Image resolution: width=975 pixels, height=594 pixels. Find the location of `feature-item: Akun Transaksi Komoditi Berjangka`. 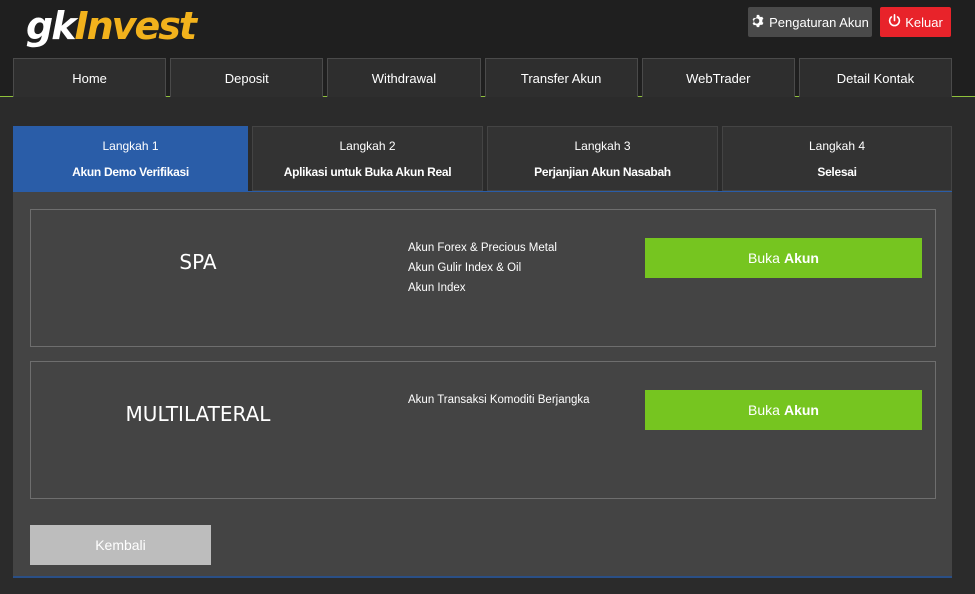

feature-item: Akun Transaksi Komoditi Berjangka is located at coordinates (499, 400).